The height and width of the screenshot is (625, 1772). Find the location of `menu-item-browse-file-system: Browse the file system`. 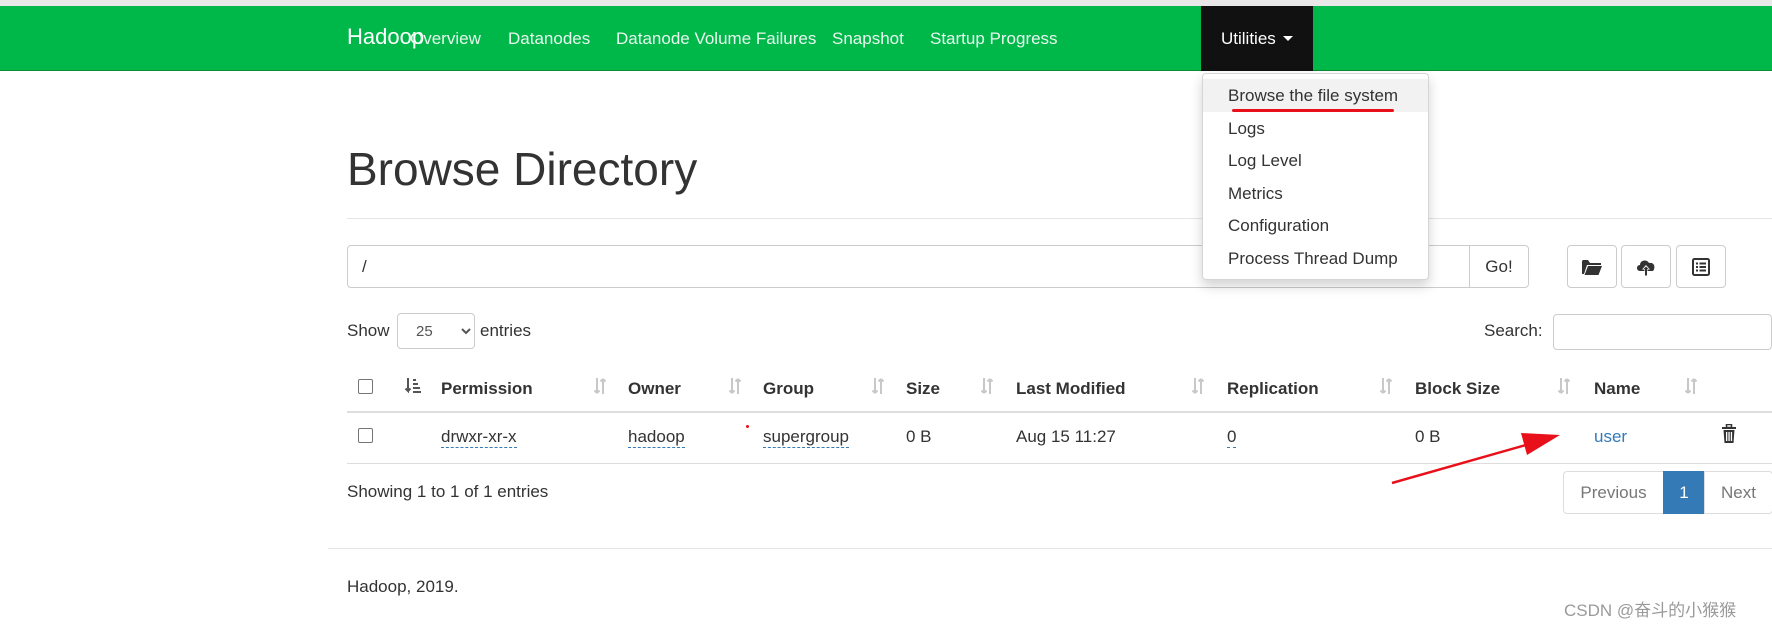

menu-item-browse-file-system: Browse the file system is located at coordinates (1315, 95).